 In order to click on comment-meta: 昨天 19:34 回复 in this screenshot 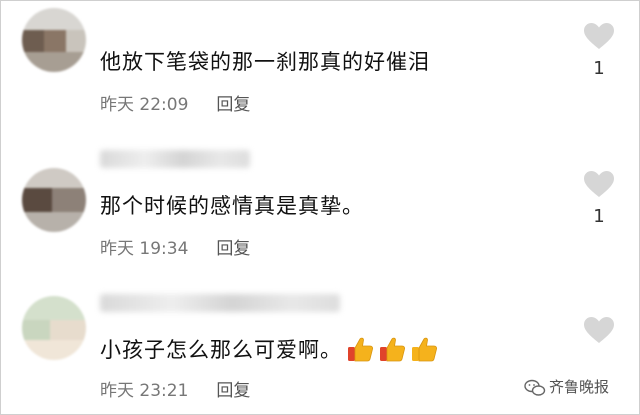, I will do `click(175, 246)`.